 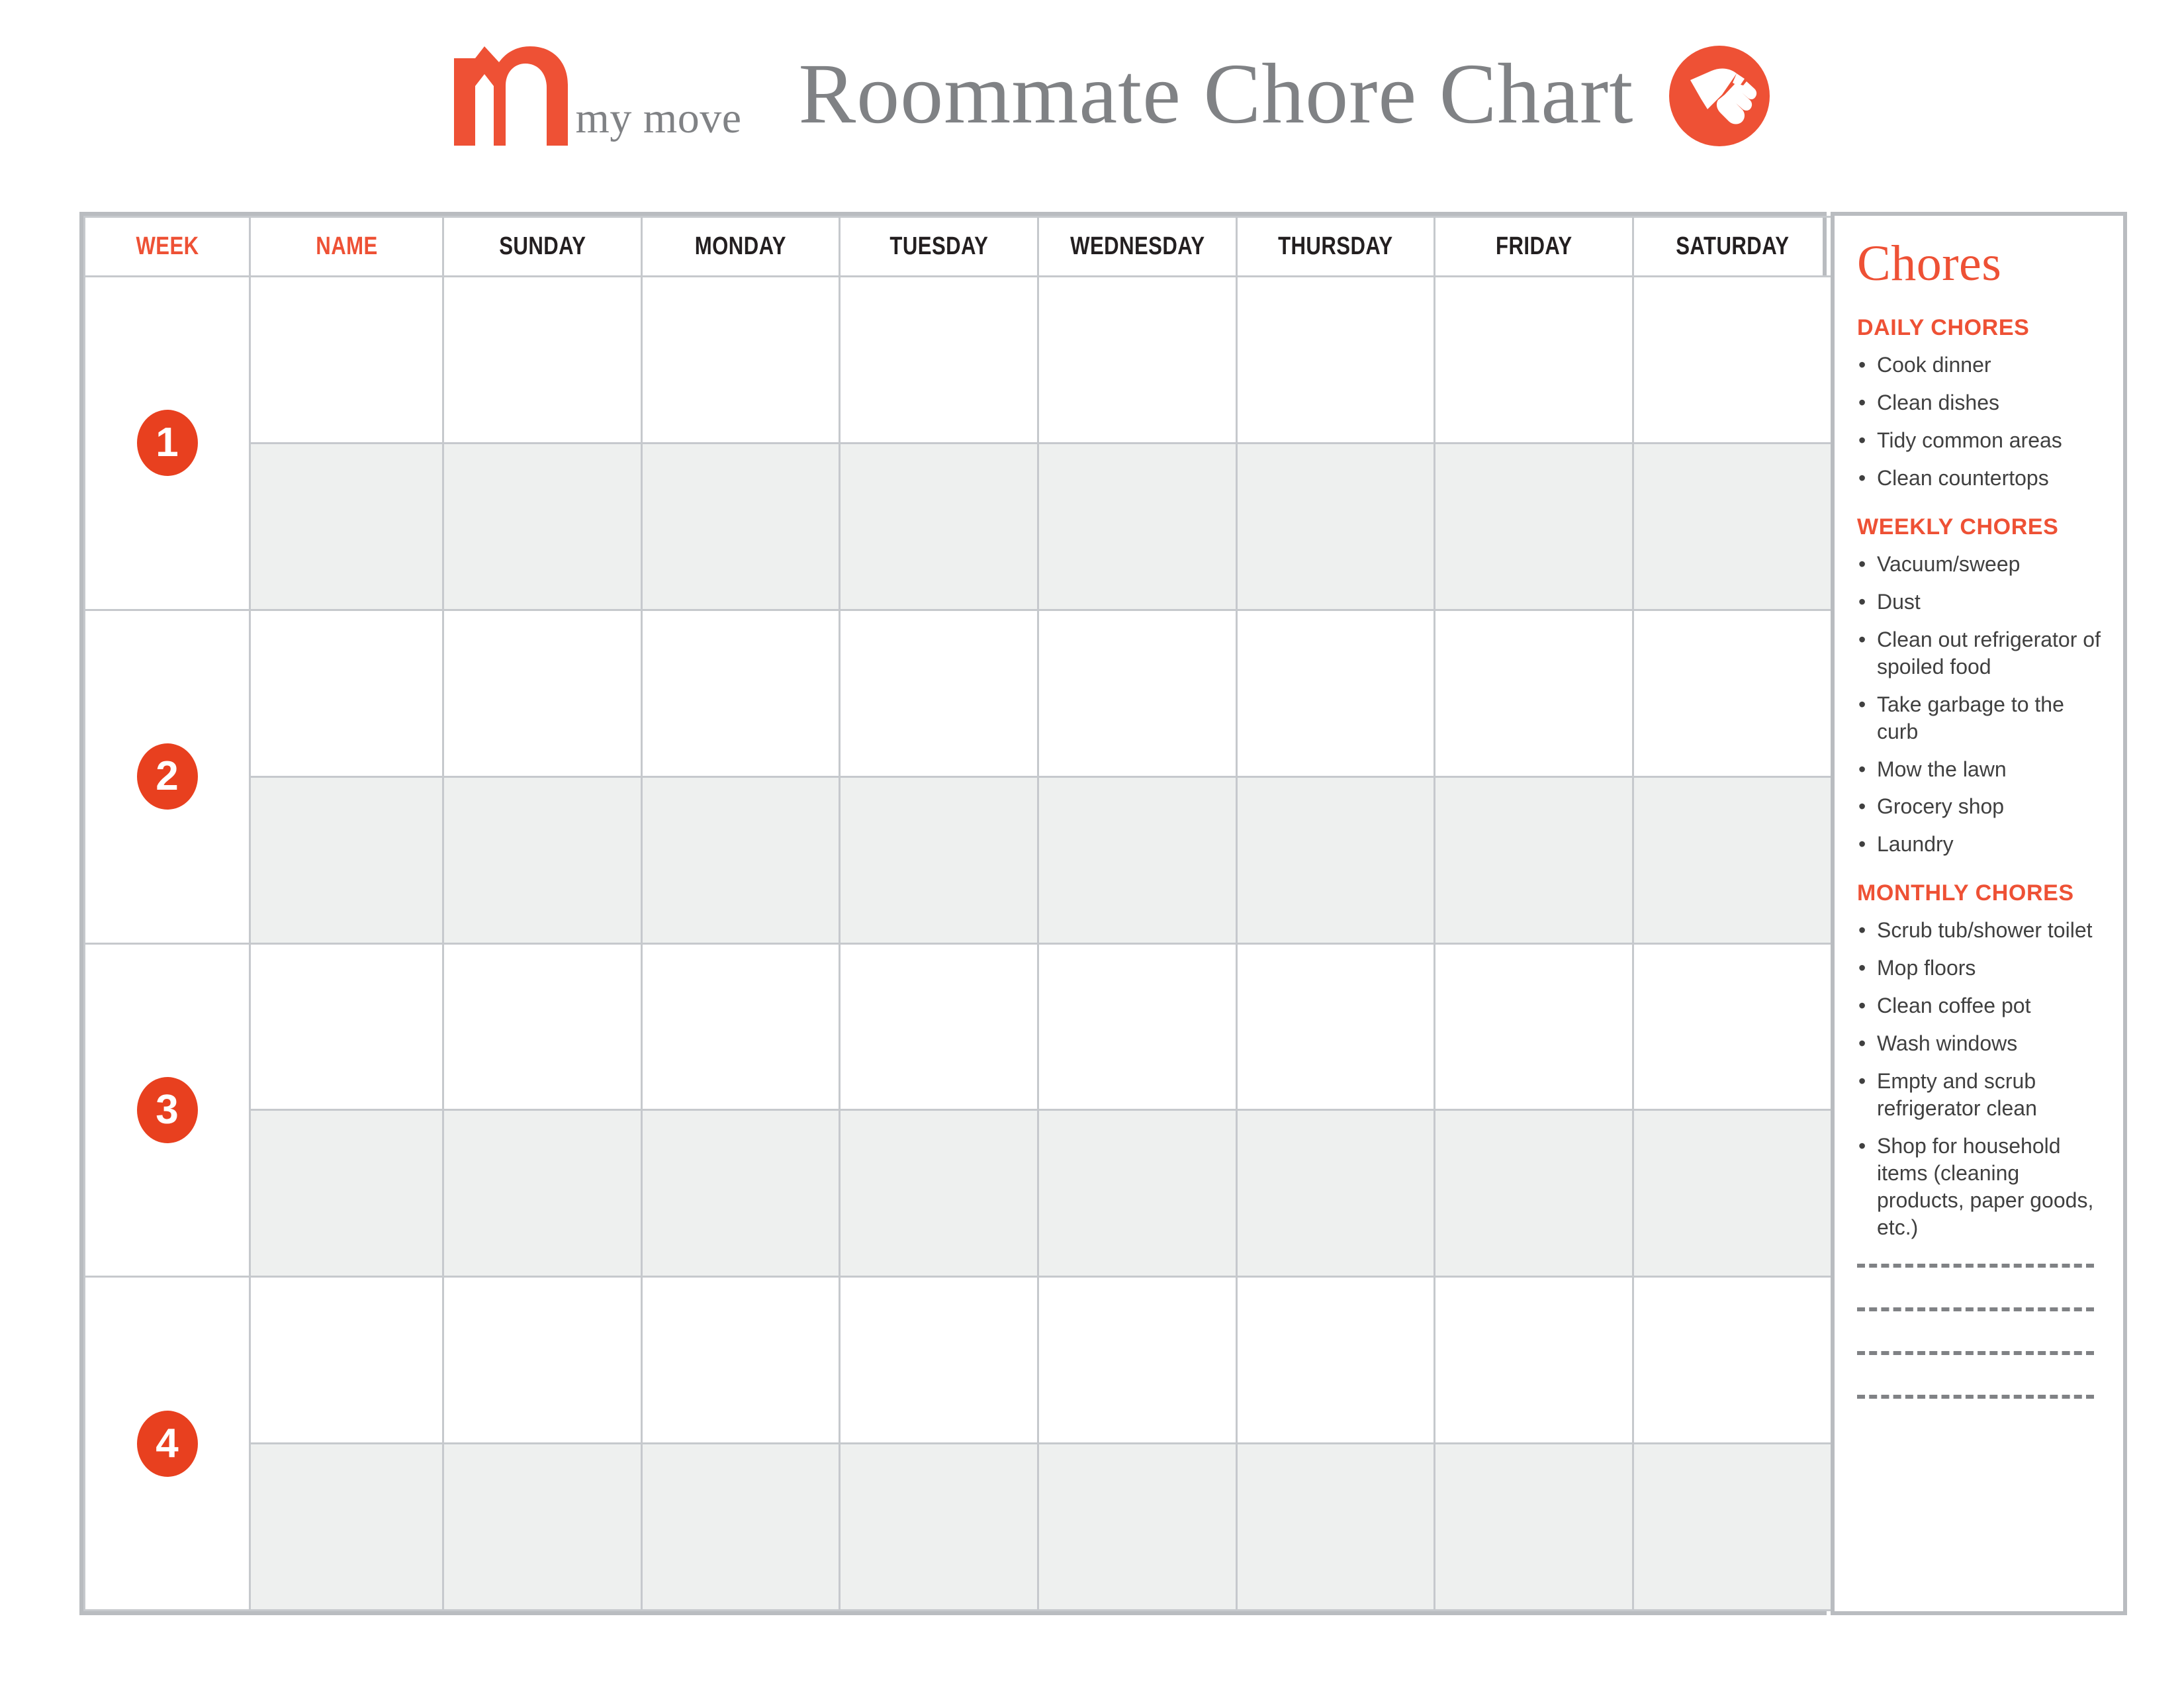 What do you see at coordinates (1534, 860) in the screenshot?
I see `cell-friday-w2r2` at bounding box center [1534, 860].